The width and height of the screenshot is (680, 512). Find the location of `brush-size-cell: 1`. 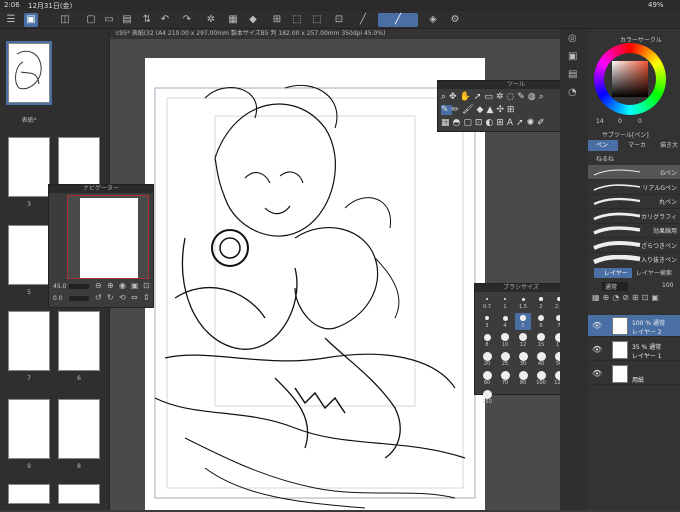

brush-size-cell: 1 is located at coordinates (505, 302).